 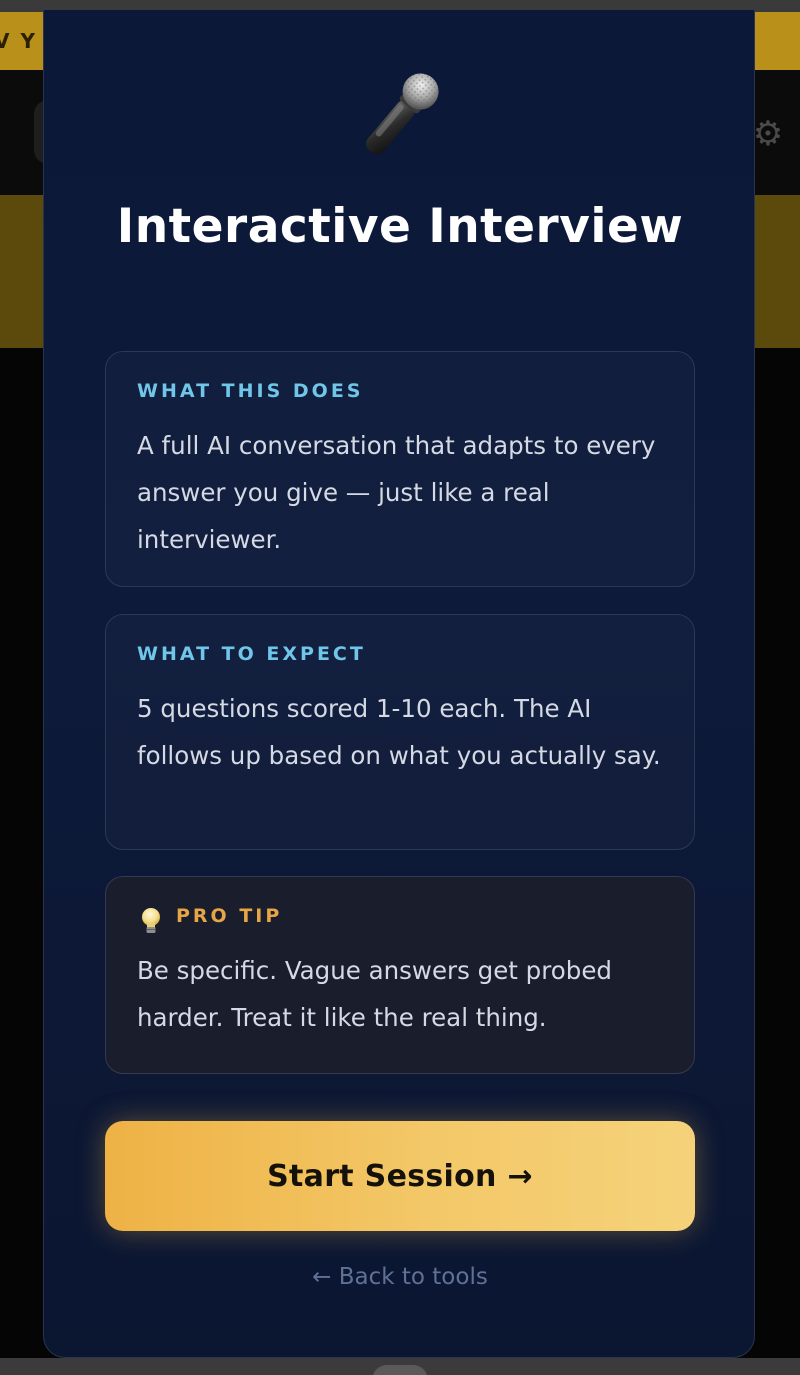 I want to click on bottom-bar, so click(x=400, y=1366).